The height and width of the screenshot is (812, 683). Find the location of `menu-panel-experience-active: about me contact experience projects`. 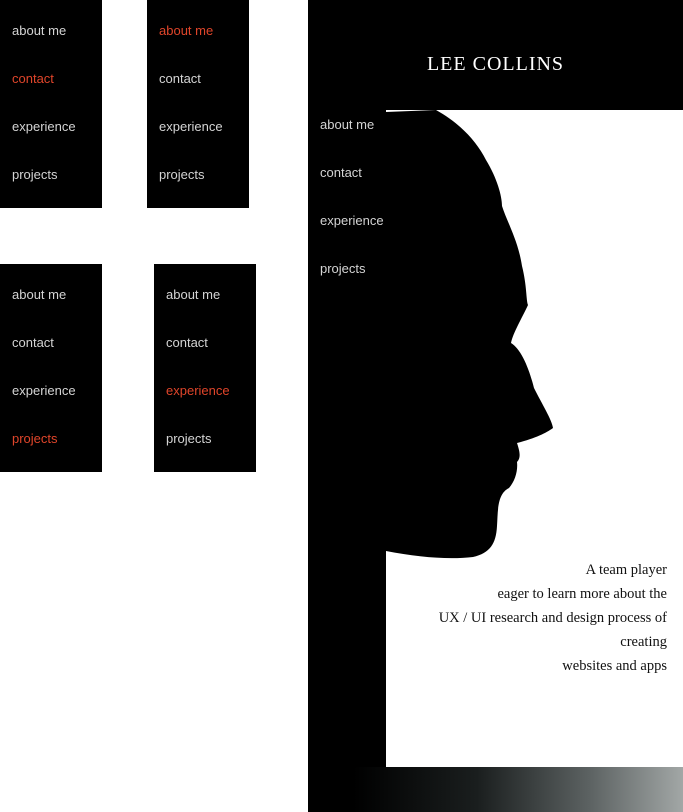

menu-panel-experience-active: about me contact experience projects is located at coordinates (205, 368).